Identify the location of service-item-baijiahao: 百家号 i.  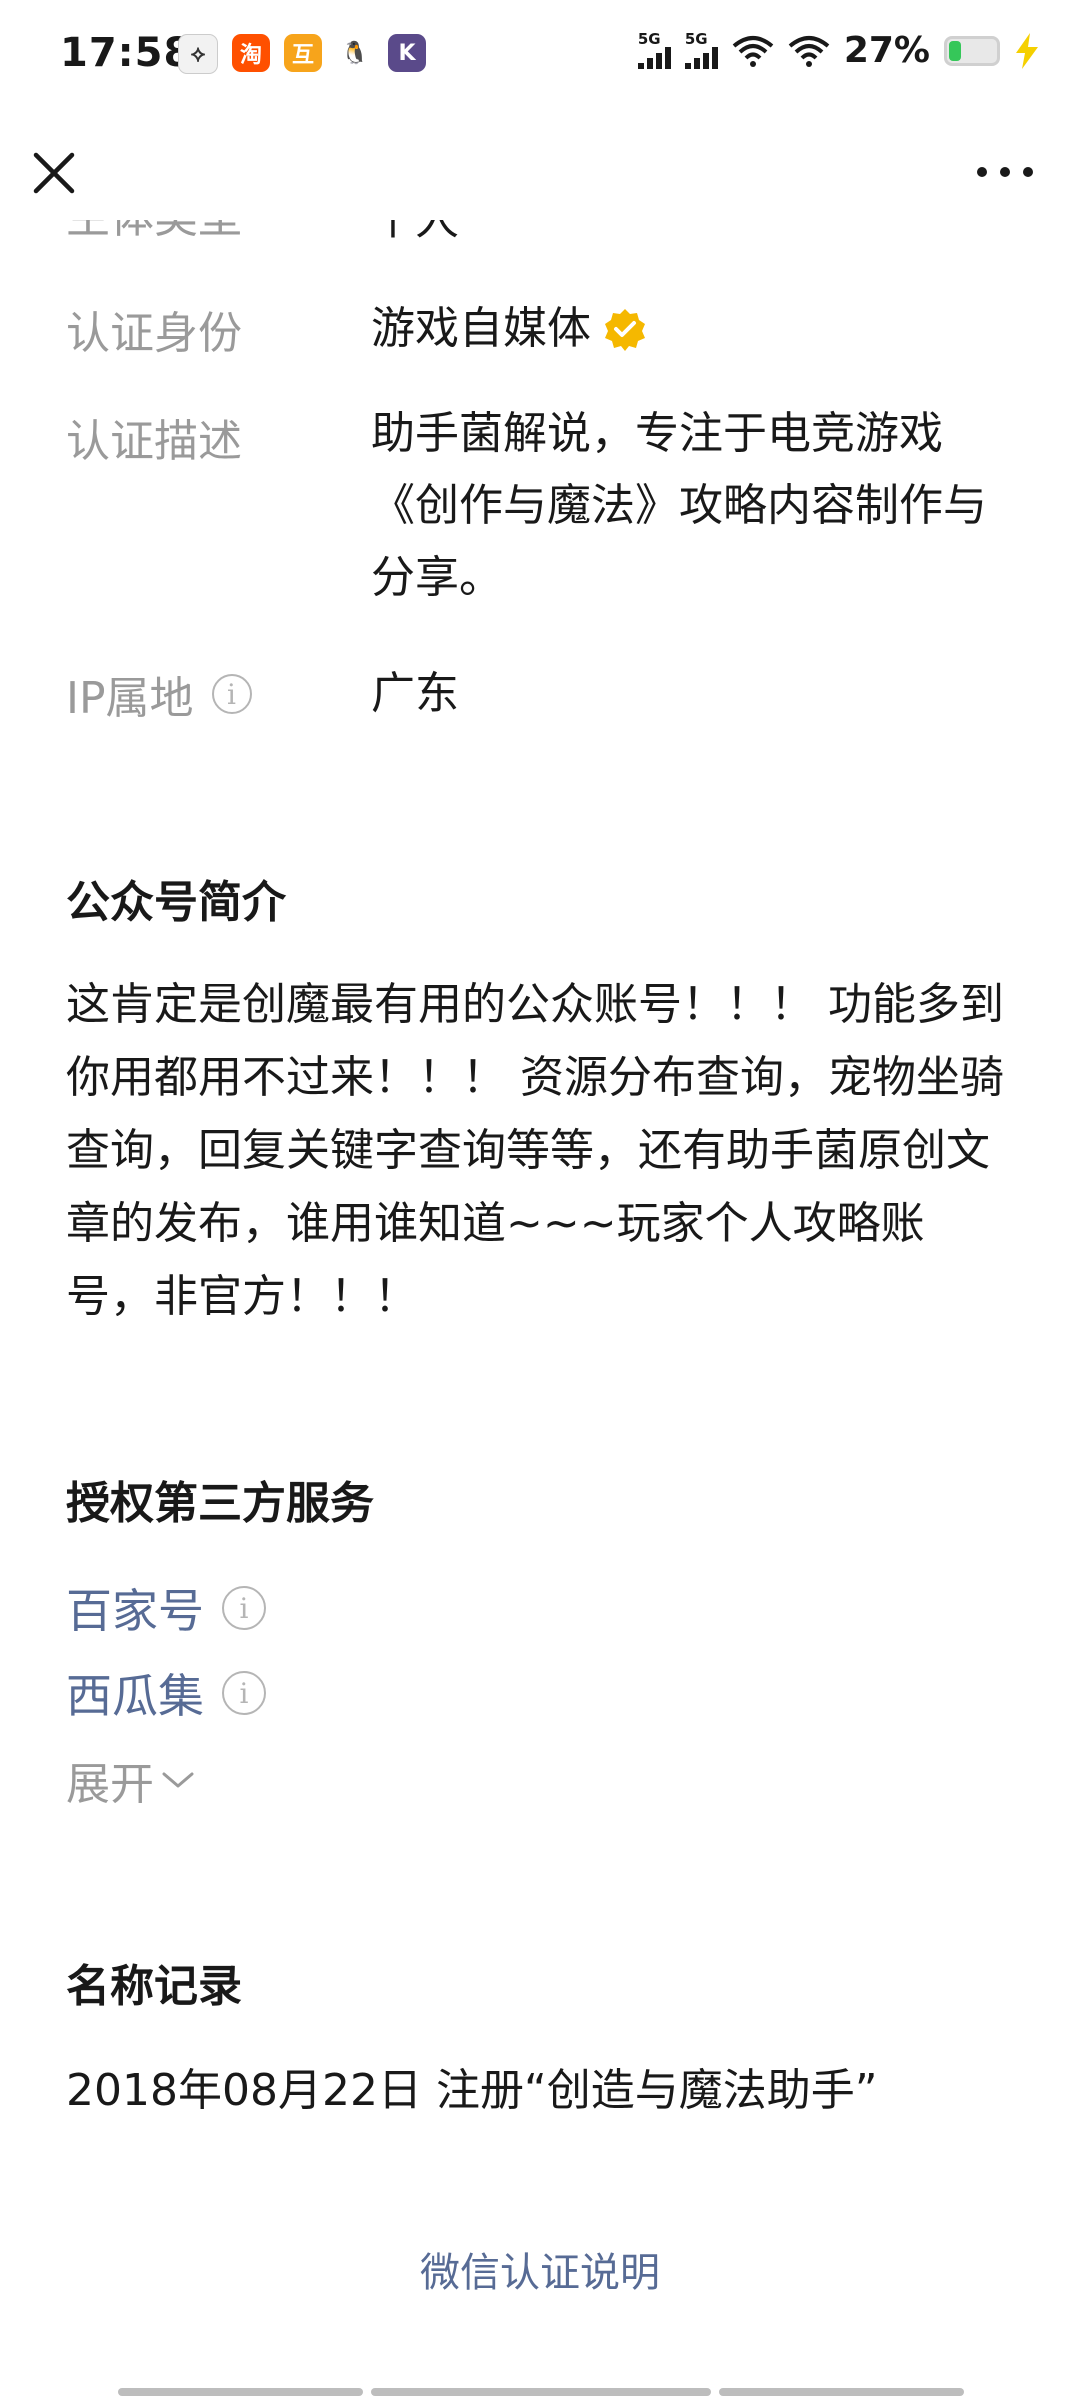
(166, 1608).